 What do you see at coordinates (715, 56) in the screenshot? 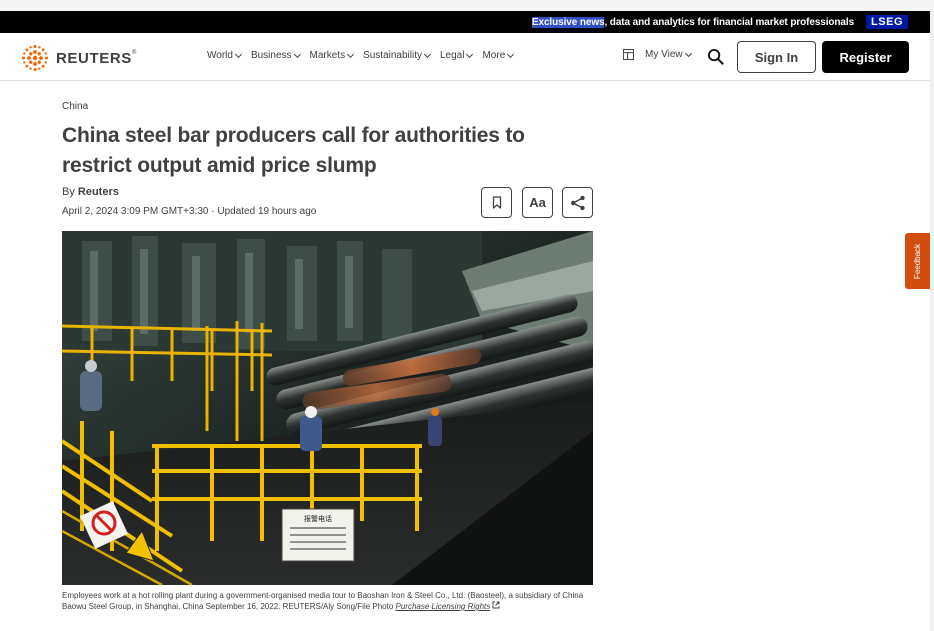
I see `search-icon` at bounding box center [715, 56].